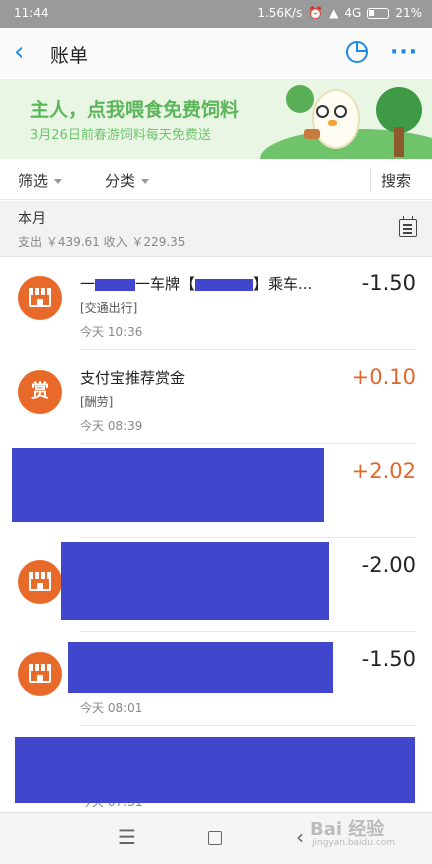 The width and height of the screenshot is (432, 864). Describe the element at coordinates (216, 53) in the screenshot. I see `title-bar: ‹ 账单 ···` at that location.